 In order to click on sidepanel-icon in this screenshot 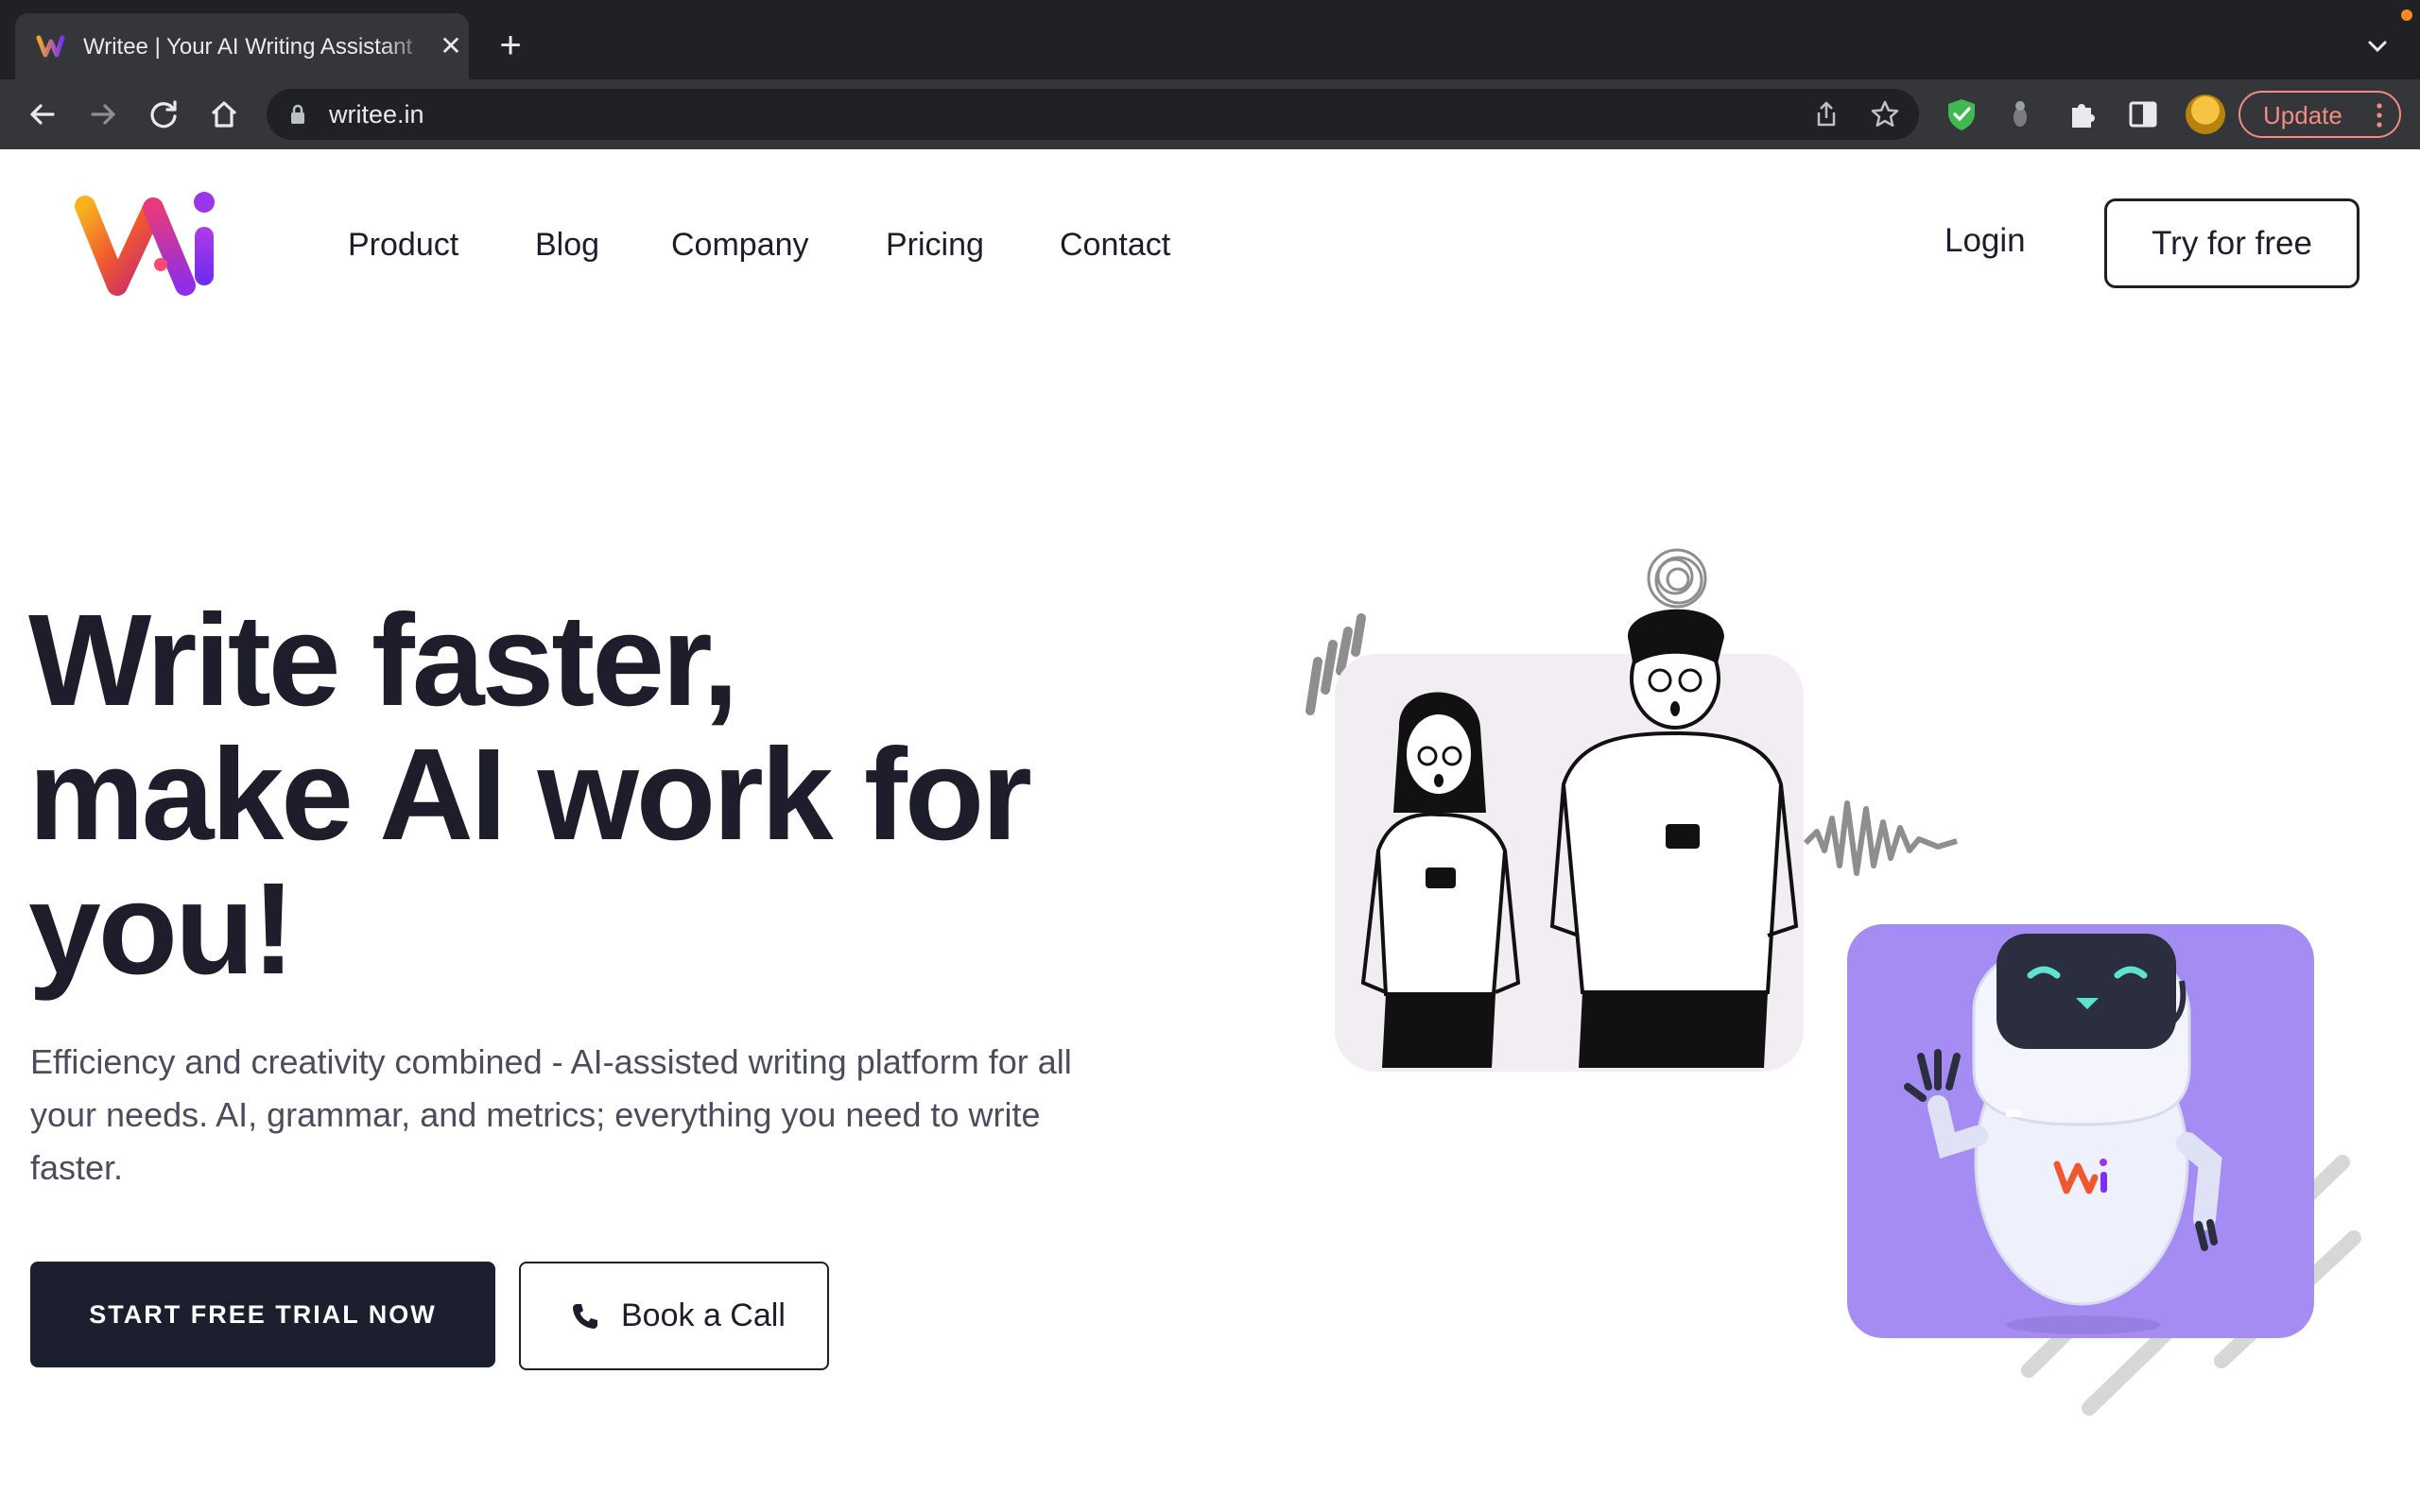, I will do `click(2143, 114)`.